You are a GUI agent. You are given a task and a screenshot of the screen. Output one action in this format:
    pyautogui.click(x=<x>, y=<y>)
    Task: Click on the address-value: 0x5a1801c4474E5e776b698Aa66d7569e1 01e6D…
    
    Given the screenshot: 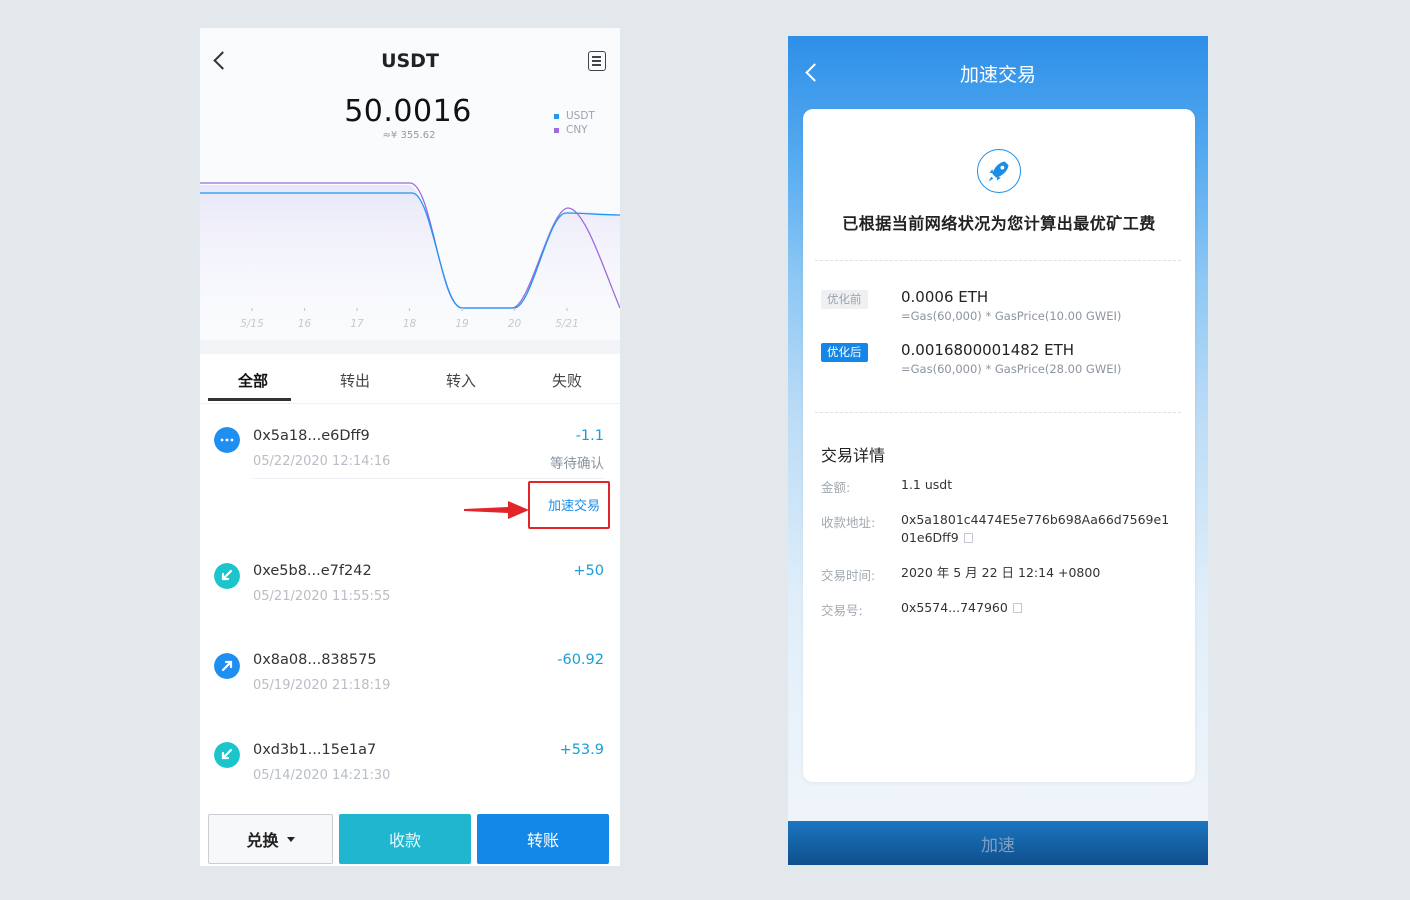 What is the action you would take?
    pyautogui.click(x=1035, y=529)
    